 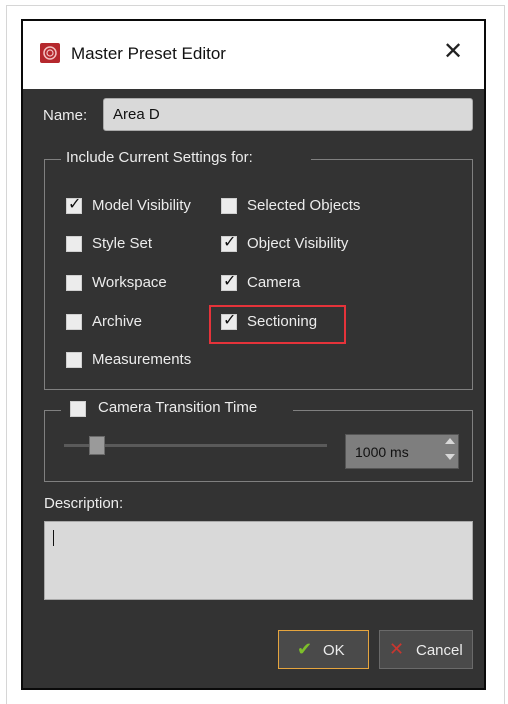 I want to click on cancel-label: Cancel, so click(x=439, y=650).